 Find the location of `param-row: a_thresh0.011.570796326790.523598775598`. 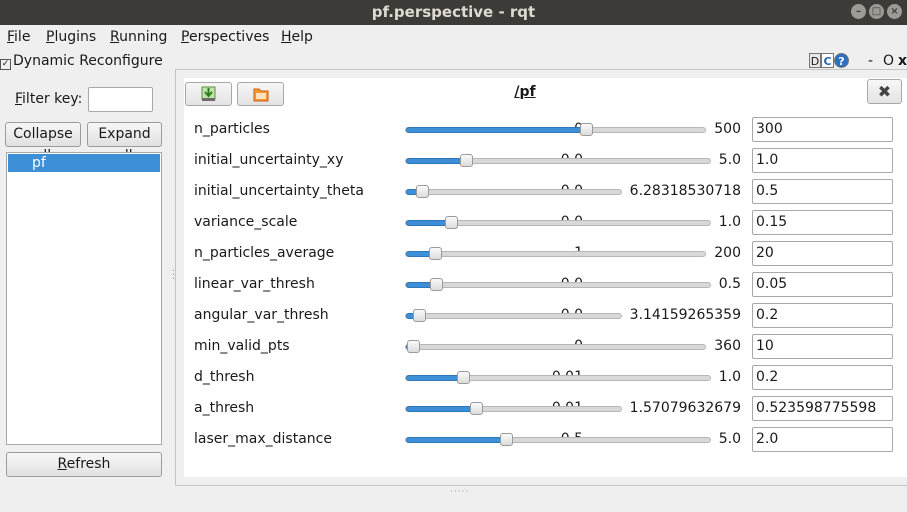

param-row: a_thresh0.011.570796326790.523598775598 is located at coordinates (545, 409).